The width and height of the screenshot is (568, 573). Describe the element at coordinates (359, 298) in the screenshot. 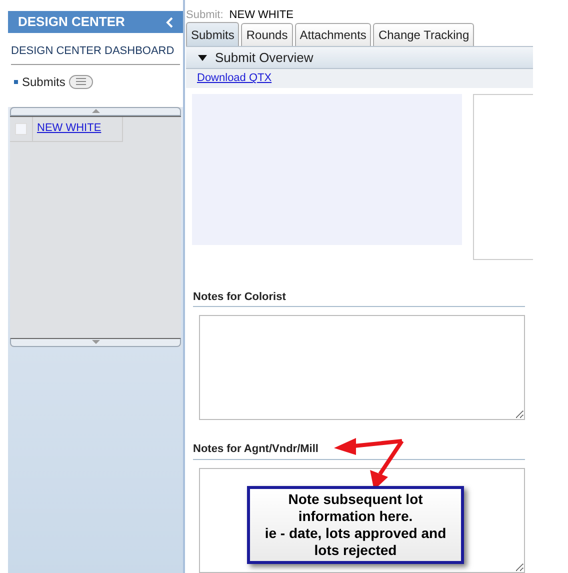

I see `notes-label: Notes for Colorist` at that location.